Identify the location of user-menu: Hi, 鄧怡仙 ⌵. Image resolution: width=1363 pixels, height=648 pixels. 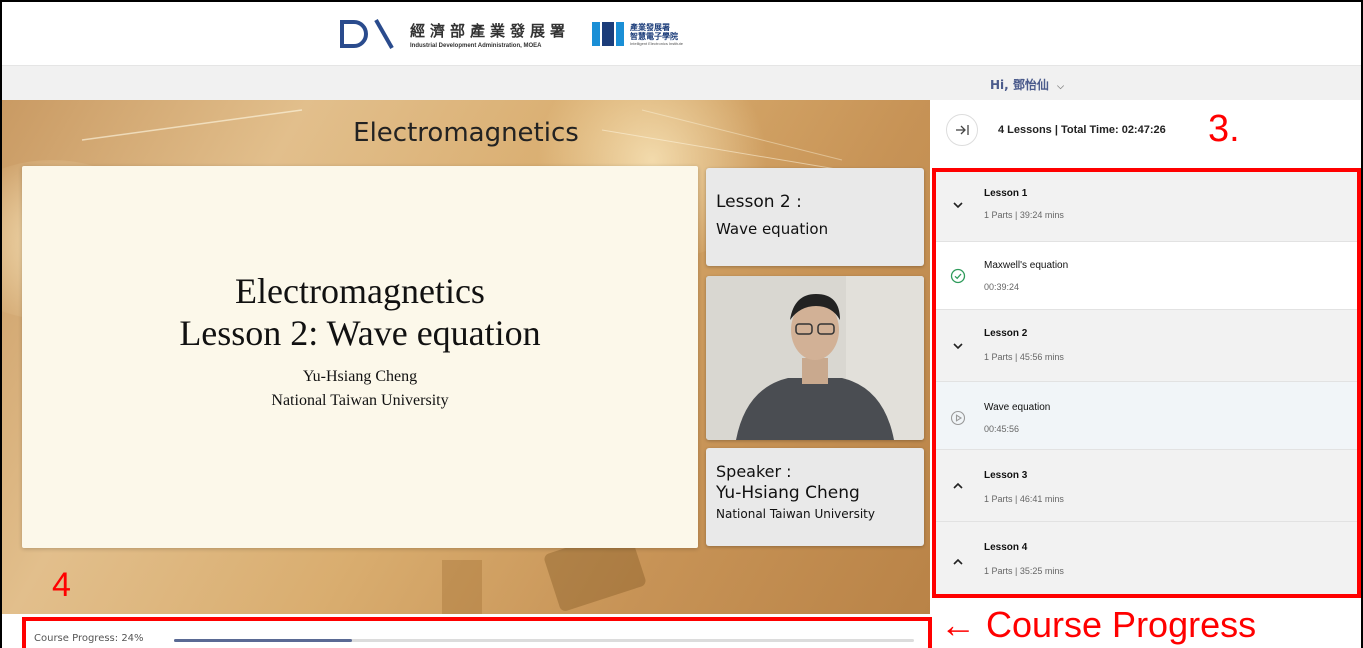
(1027, 84).